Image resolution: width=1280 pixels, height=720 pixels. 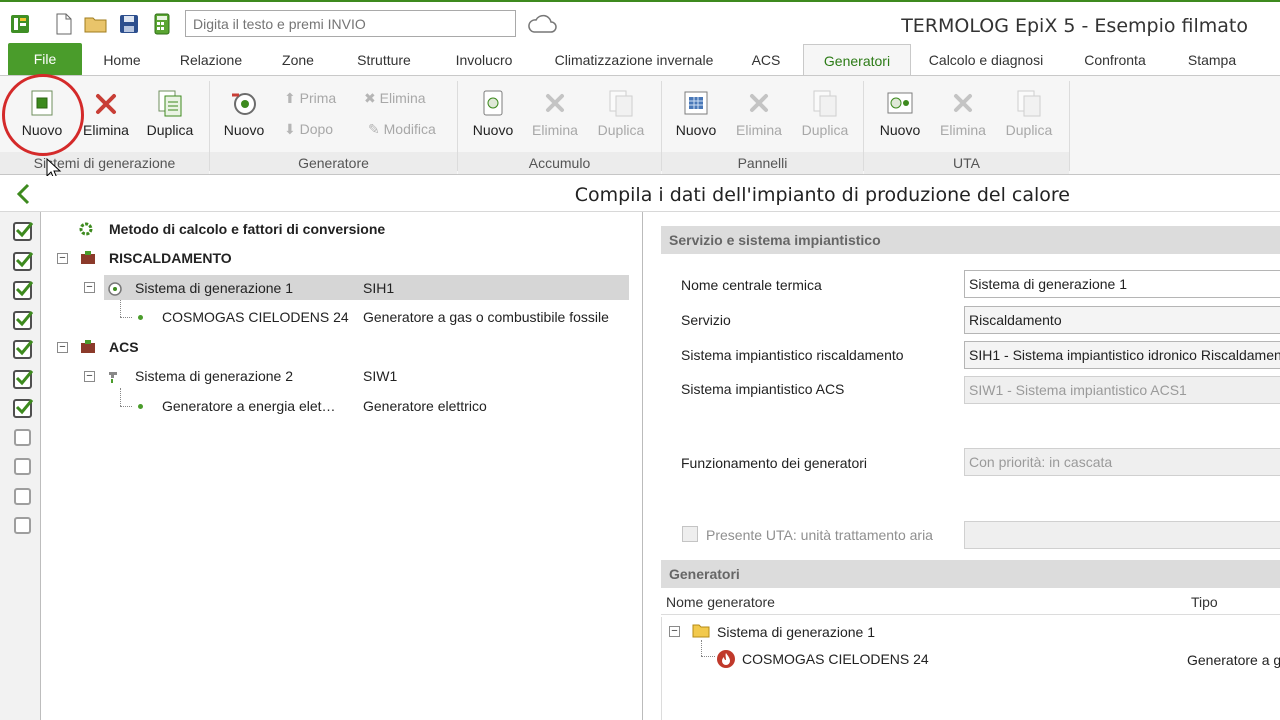 I want to click on uta-nuovo-button: Nuovo, so click(x=900, y=113).